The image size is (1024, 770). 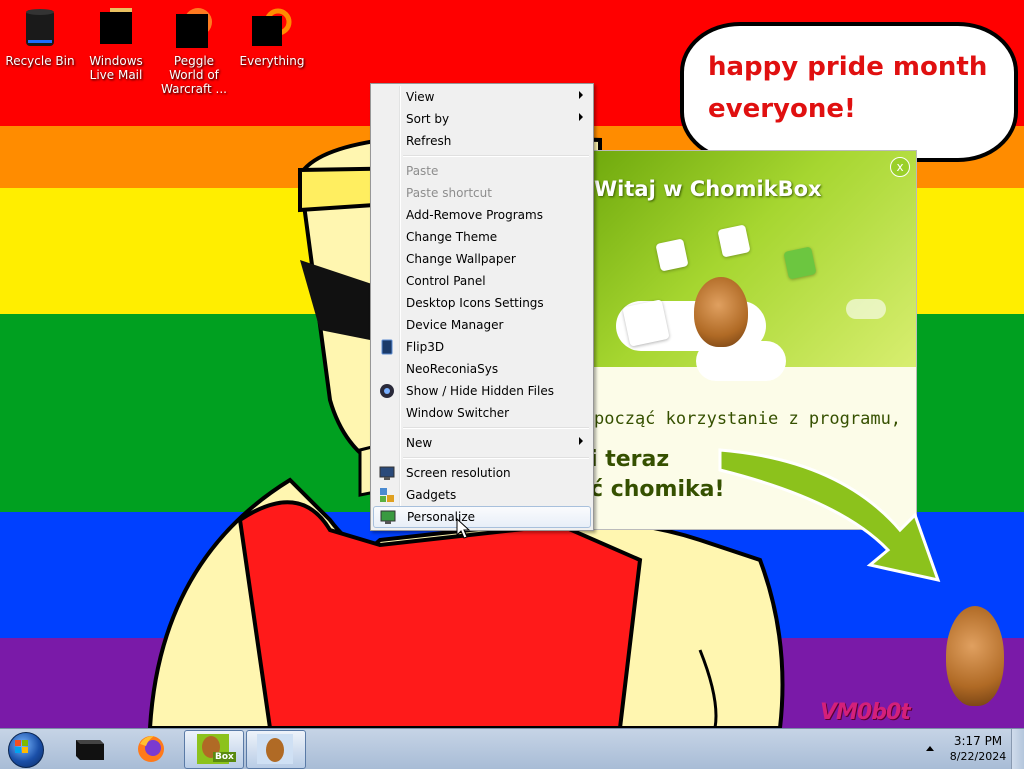 What do you see at coordinates (482, 347) in the screenshot?
I see `menu-item-flip3d: Flip3D` at bounding box center [482, 347].